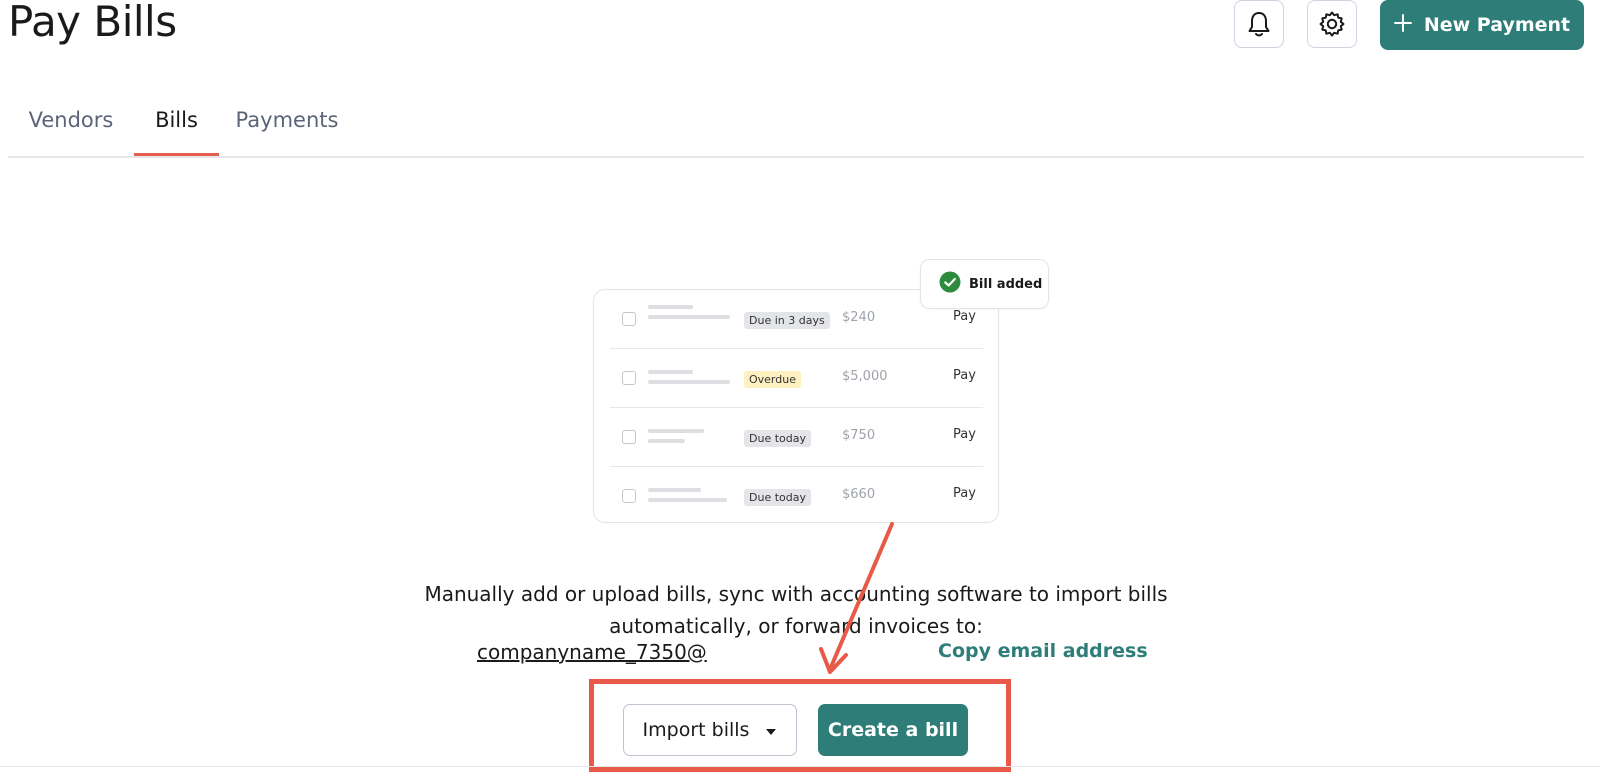 Image resolution: width=1600 pixels, height=779 pixels. I want to click on amount: $240, so click(859, 317).